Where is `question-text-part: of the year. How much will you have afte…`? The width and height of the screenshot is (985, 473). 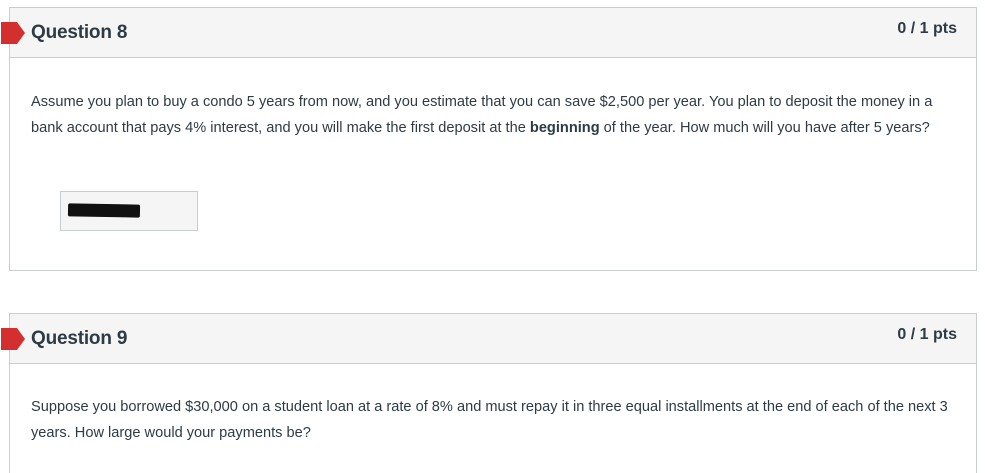 question-text-part: of the year. How much will you have afte… is located at coordinates (764, 128).